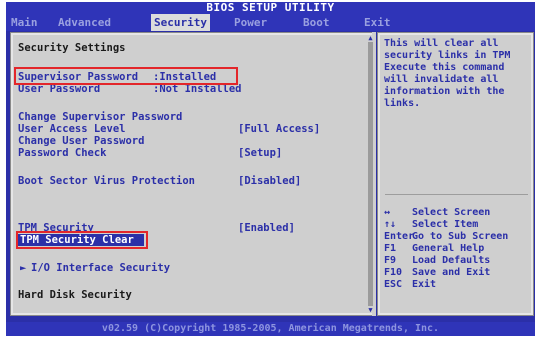  What do you see at coordinates (75, 295) in the screenshot?
I see `hard-disk-security-item: Hard Disk Security` at bounding box center [75, 295].